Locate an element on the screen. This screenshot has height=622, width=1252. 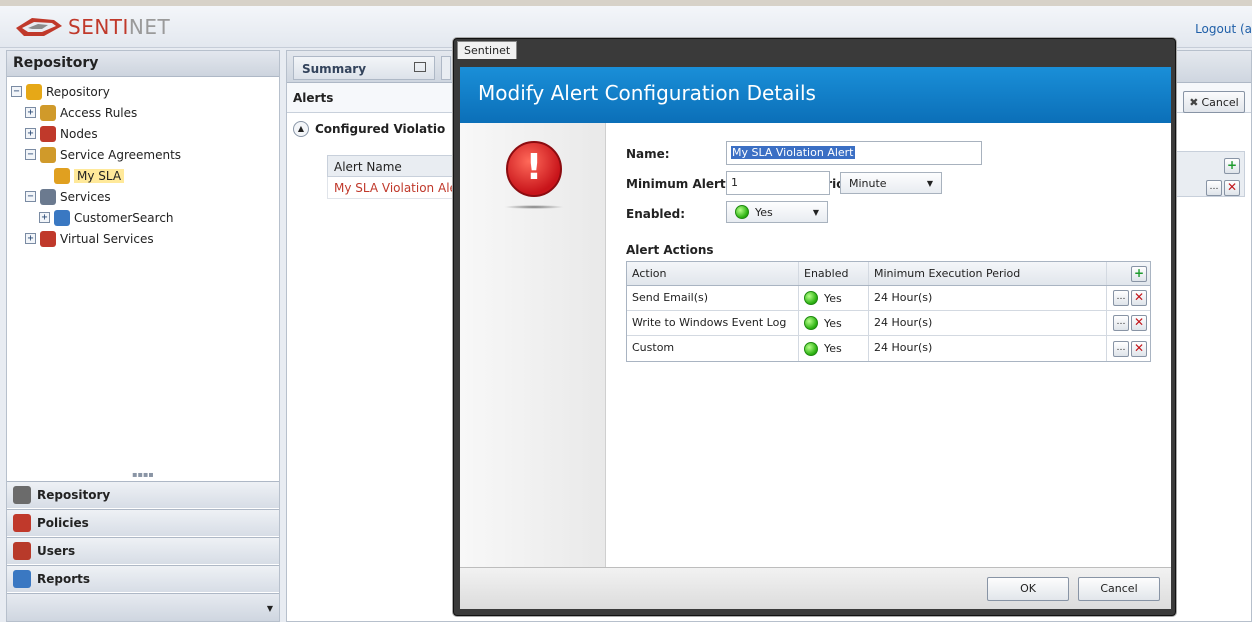
period-field: 1 is located at coordinates (778, 183).